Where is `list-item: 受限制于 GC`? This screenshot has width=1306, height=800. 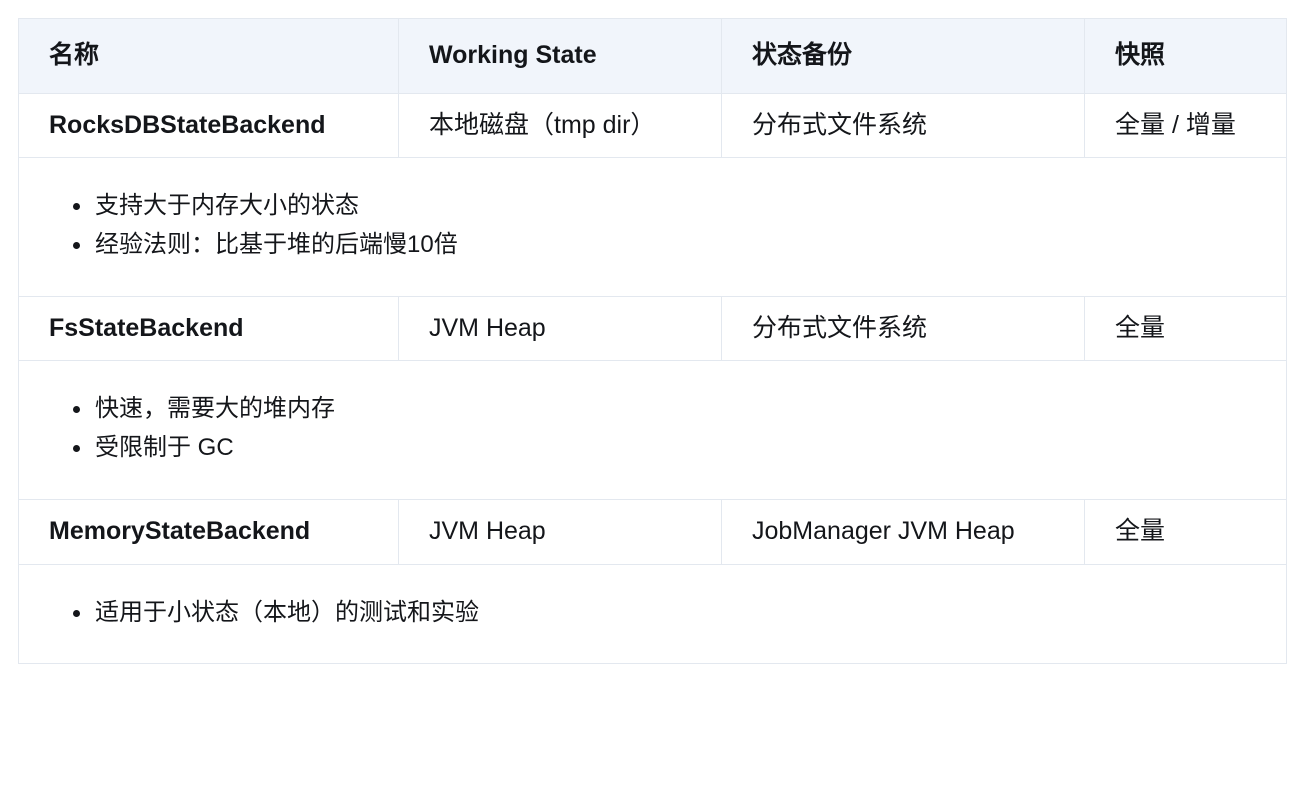
list-item: 受限制于 GC is located at coordinates (679, 448).